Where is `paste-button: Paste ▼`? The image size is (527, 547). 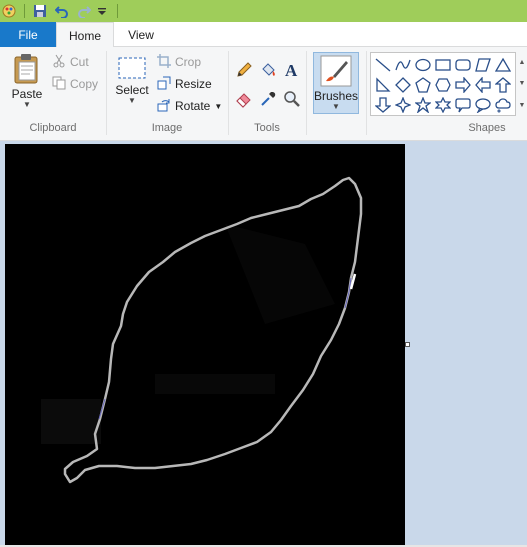
paste-button: Paste ▼ is located at coordinates (27, 81).